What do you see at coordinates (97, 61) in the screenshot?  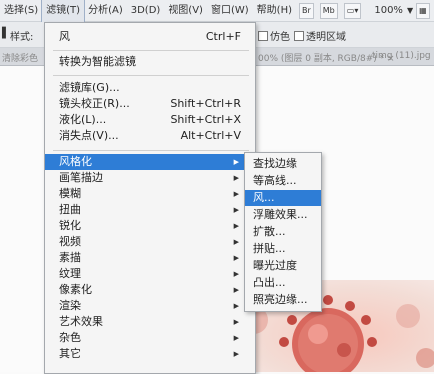 I see `menu-item-label: 转换为智能滤镜` at bounding box center [97, 61].